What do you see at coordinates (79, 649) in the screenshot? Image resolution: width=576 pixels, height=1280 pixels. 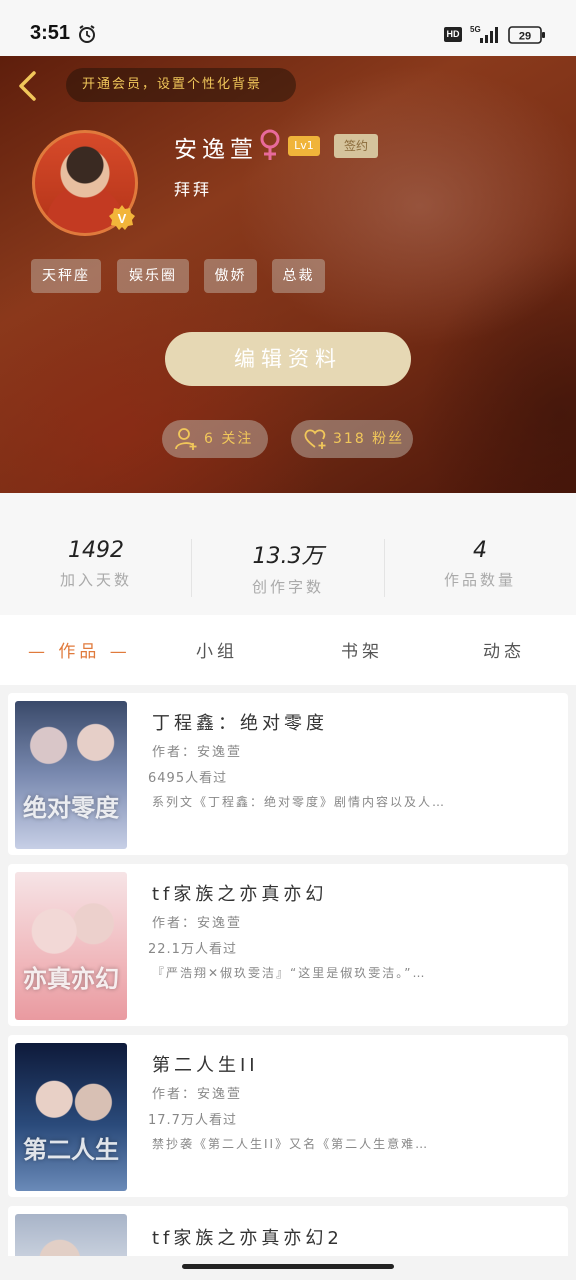 I see `tab-works: — 作品 —` at bounding box center [79, 649].